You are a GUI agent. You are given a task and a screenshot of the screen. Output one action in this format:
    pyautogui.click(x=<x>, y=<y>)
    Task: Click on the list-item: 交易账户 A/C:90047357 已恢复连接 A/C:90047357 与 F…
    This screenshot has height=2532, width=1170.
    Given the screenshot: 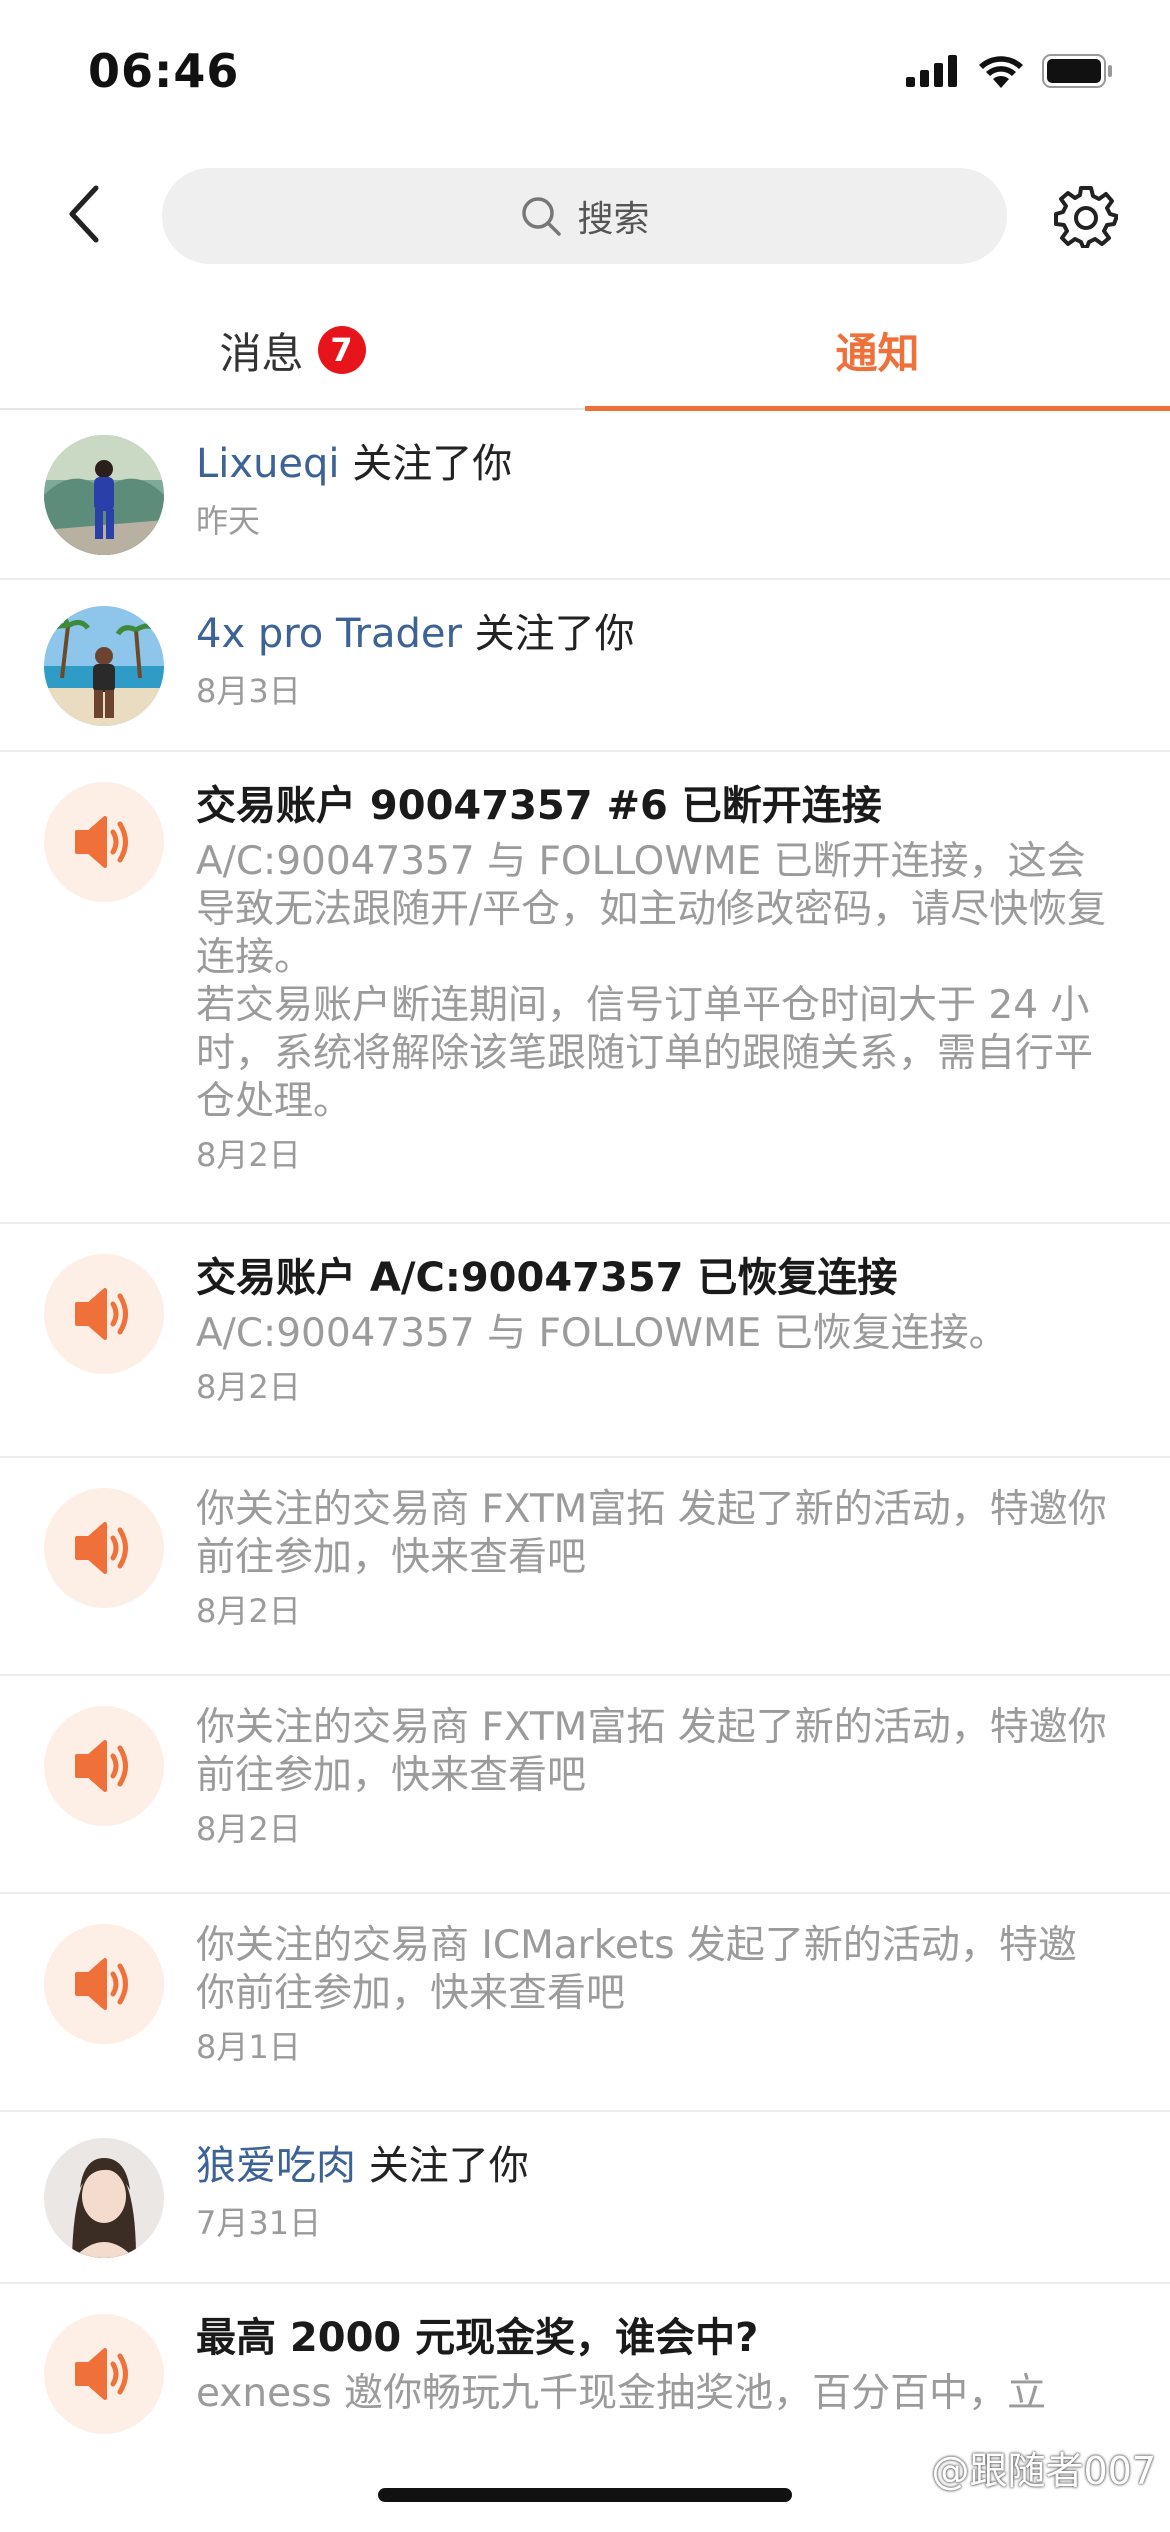 What is the action you would take?
    pyautogui.click(x=585, y=1341)
    